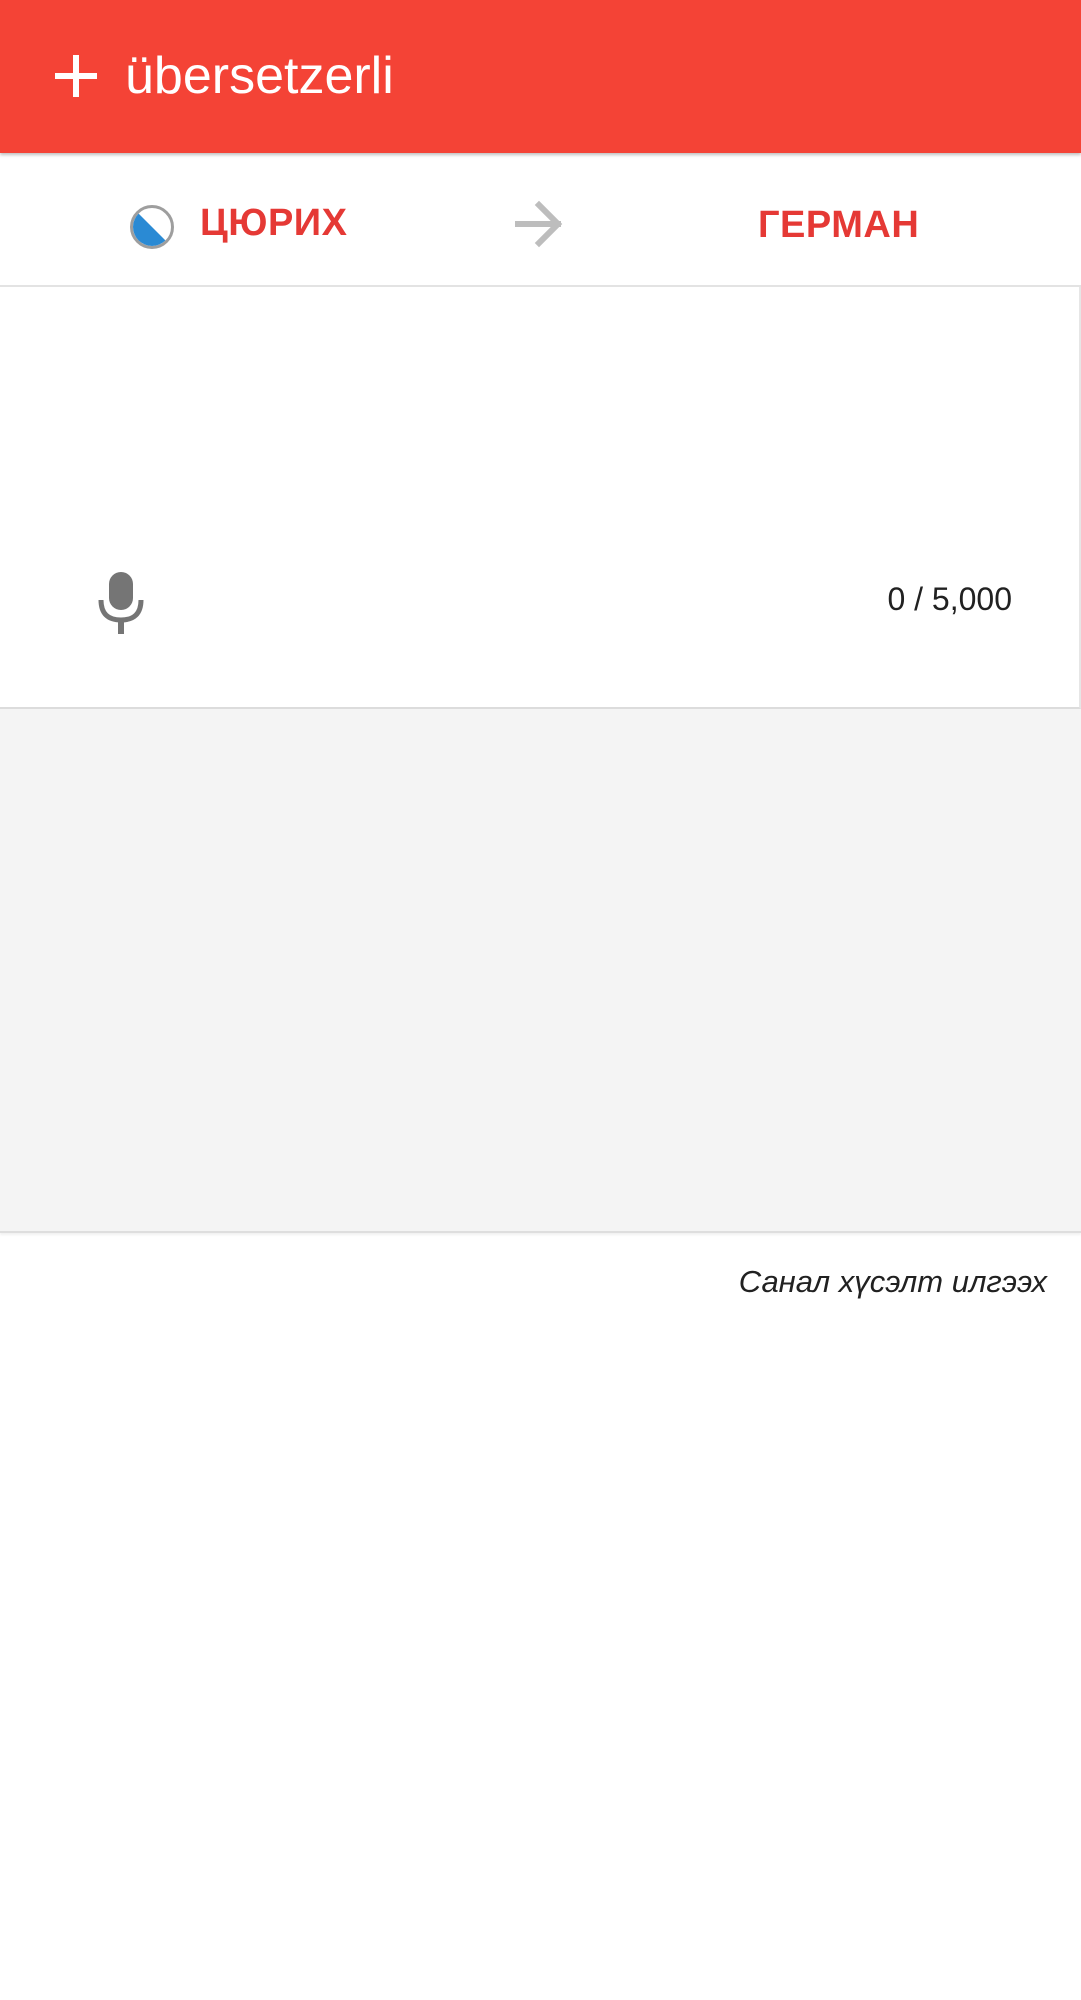 This screenshot has height=2000, width=1081. I want to click on app-title: übersetzerli, so click(259, 76).